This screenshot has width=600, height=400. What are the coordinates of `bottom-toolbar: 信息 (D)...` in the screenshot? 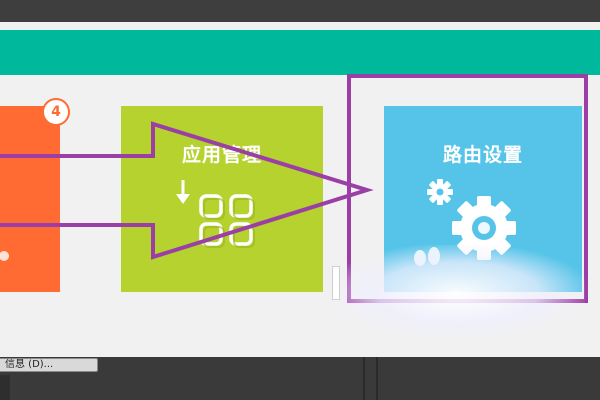 It's located at (300, 378).